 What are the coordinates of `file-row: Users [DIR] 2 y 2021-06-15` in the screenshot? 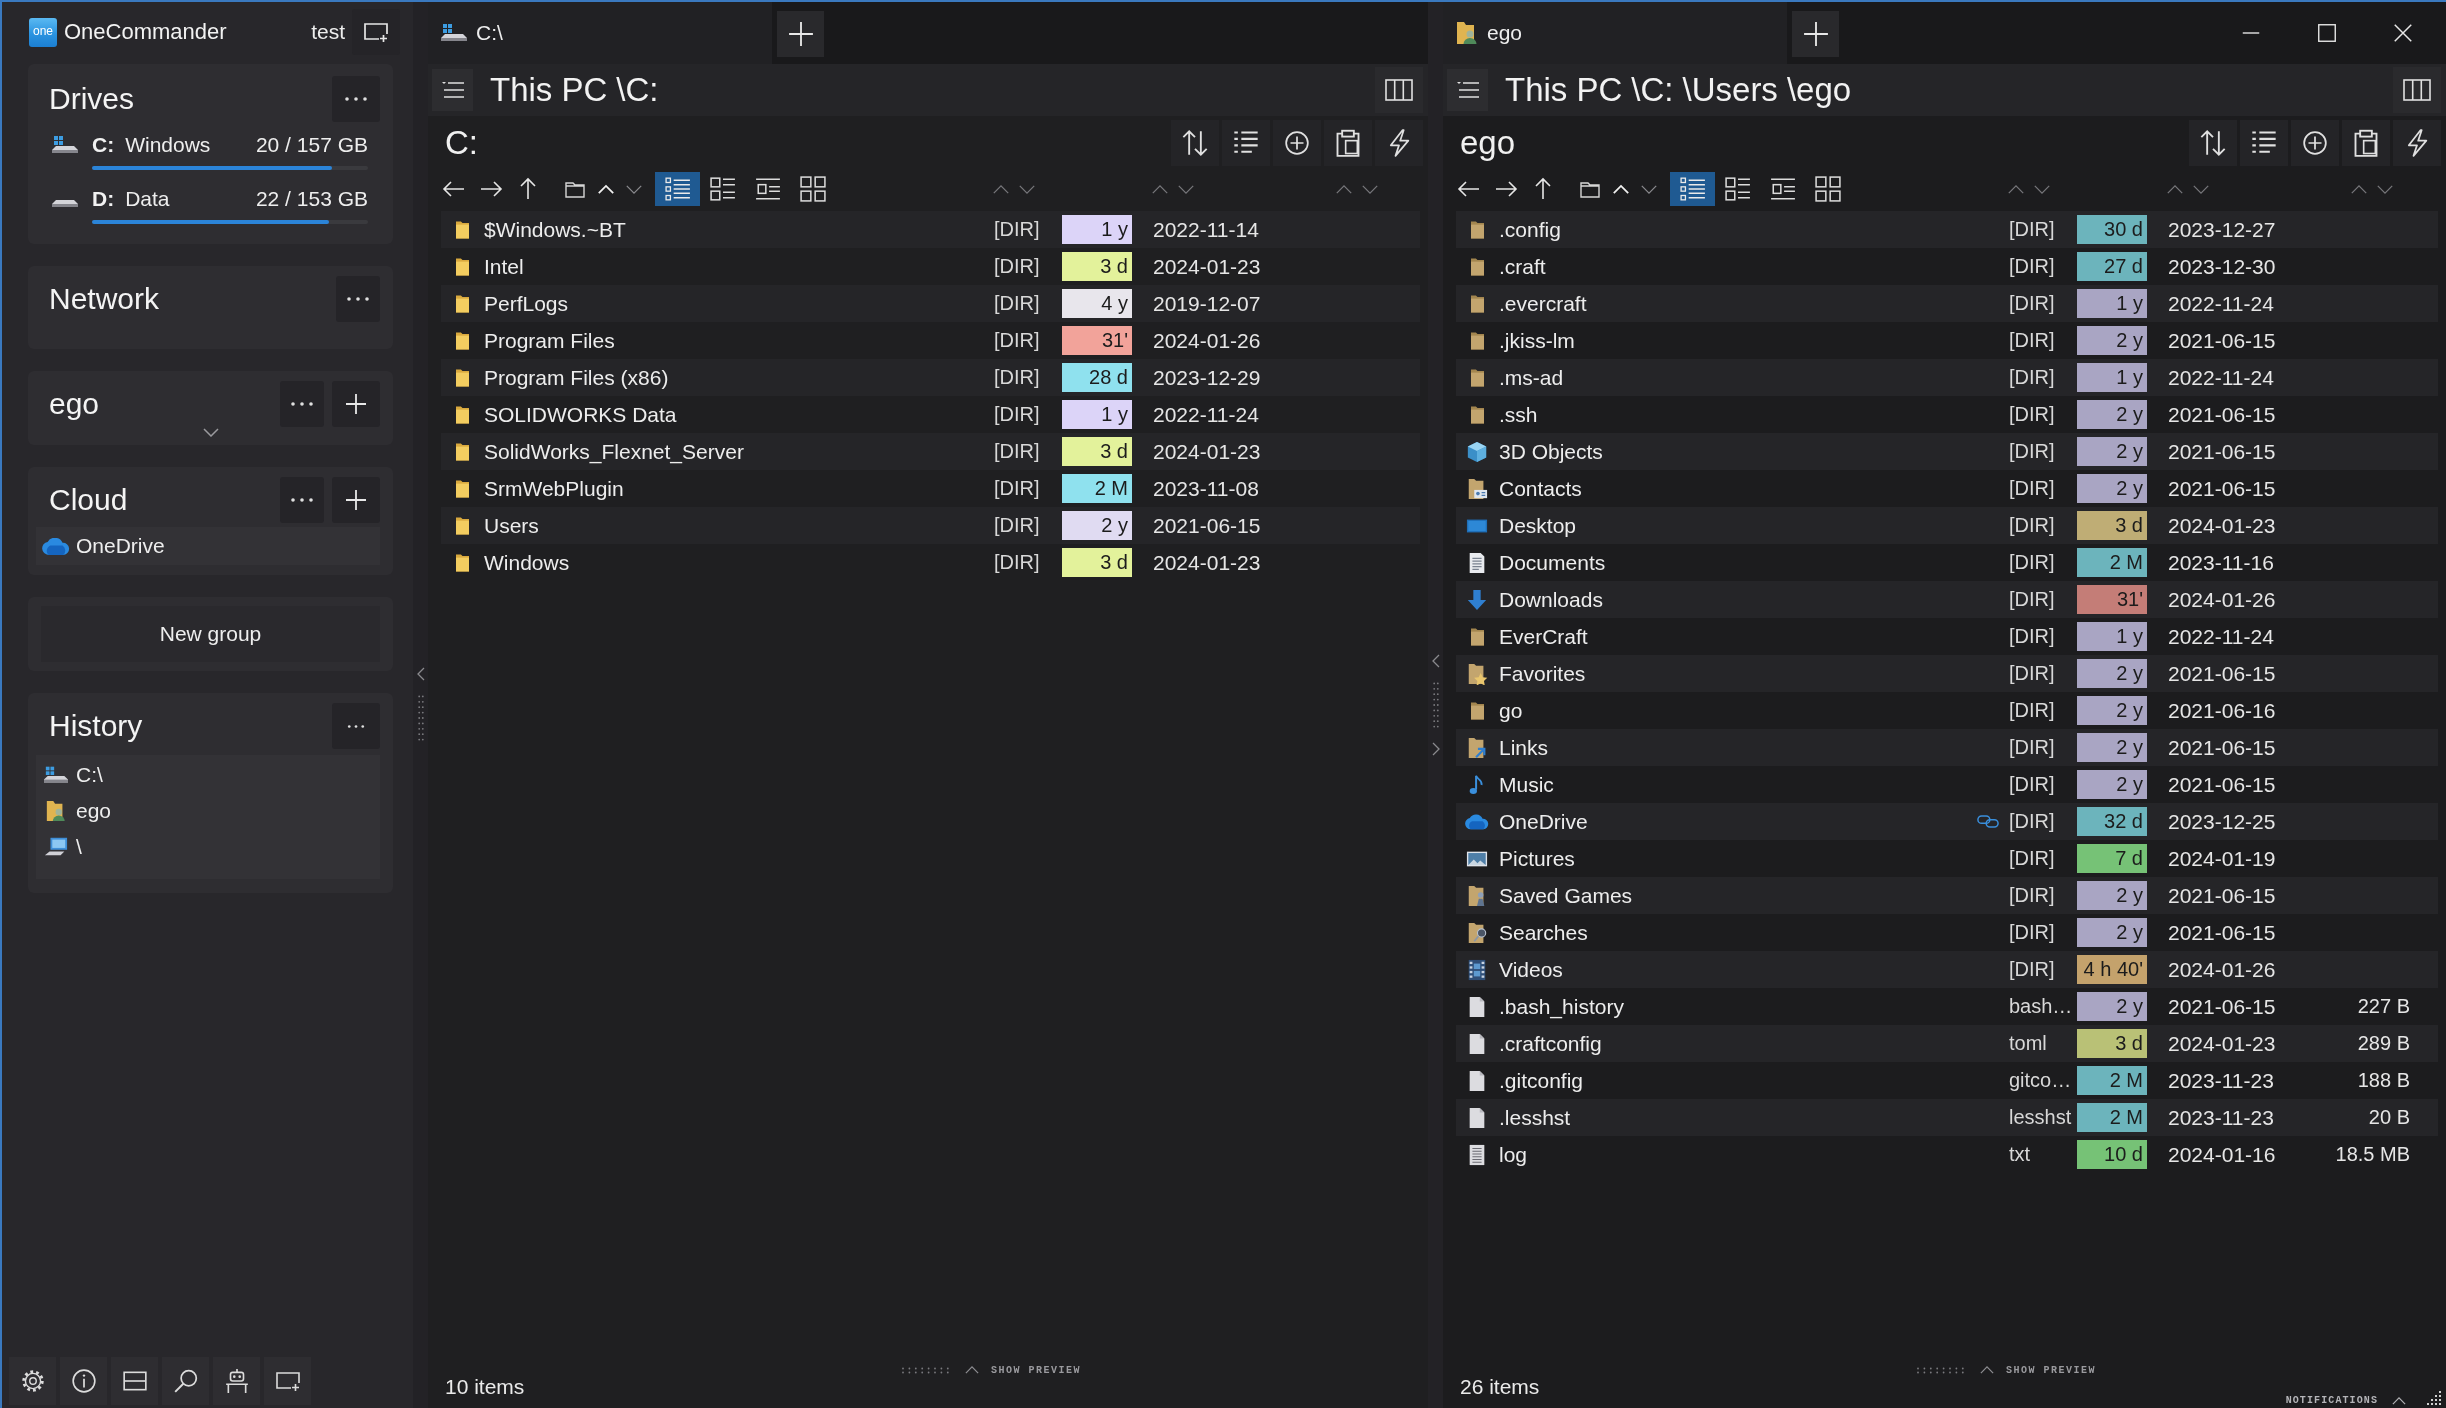 It's located at (930, 525).